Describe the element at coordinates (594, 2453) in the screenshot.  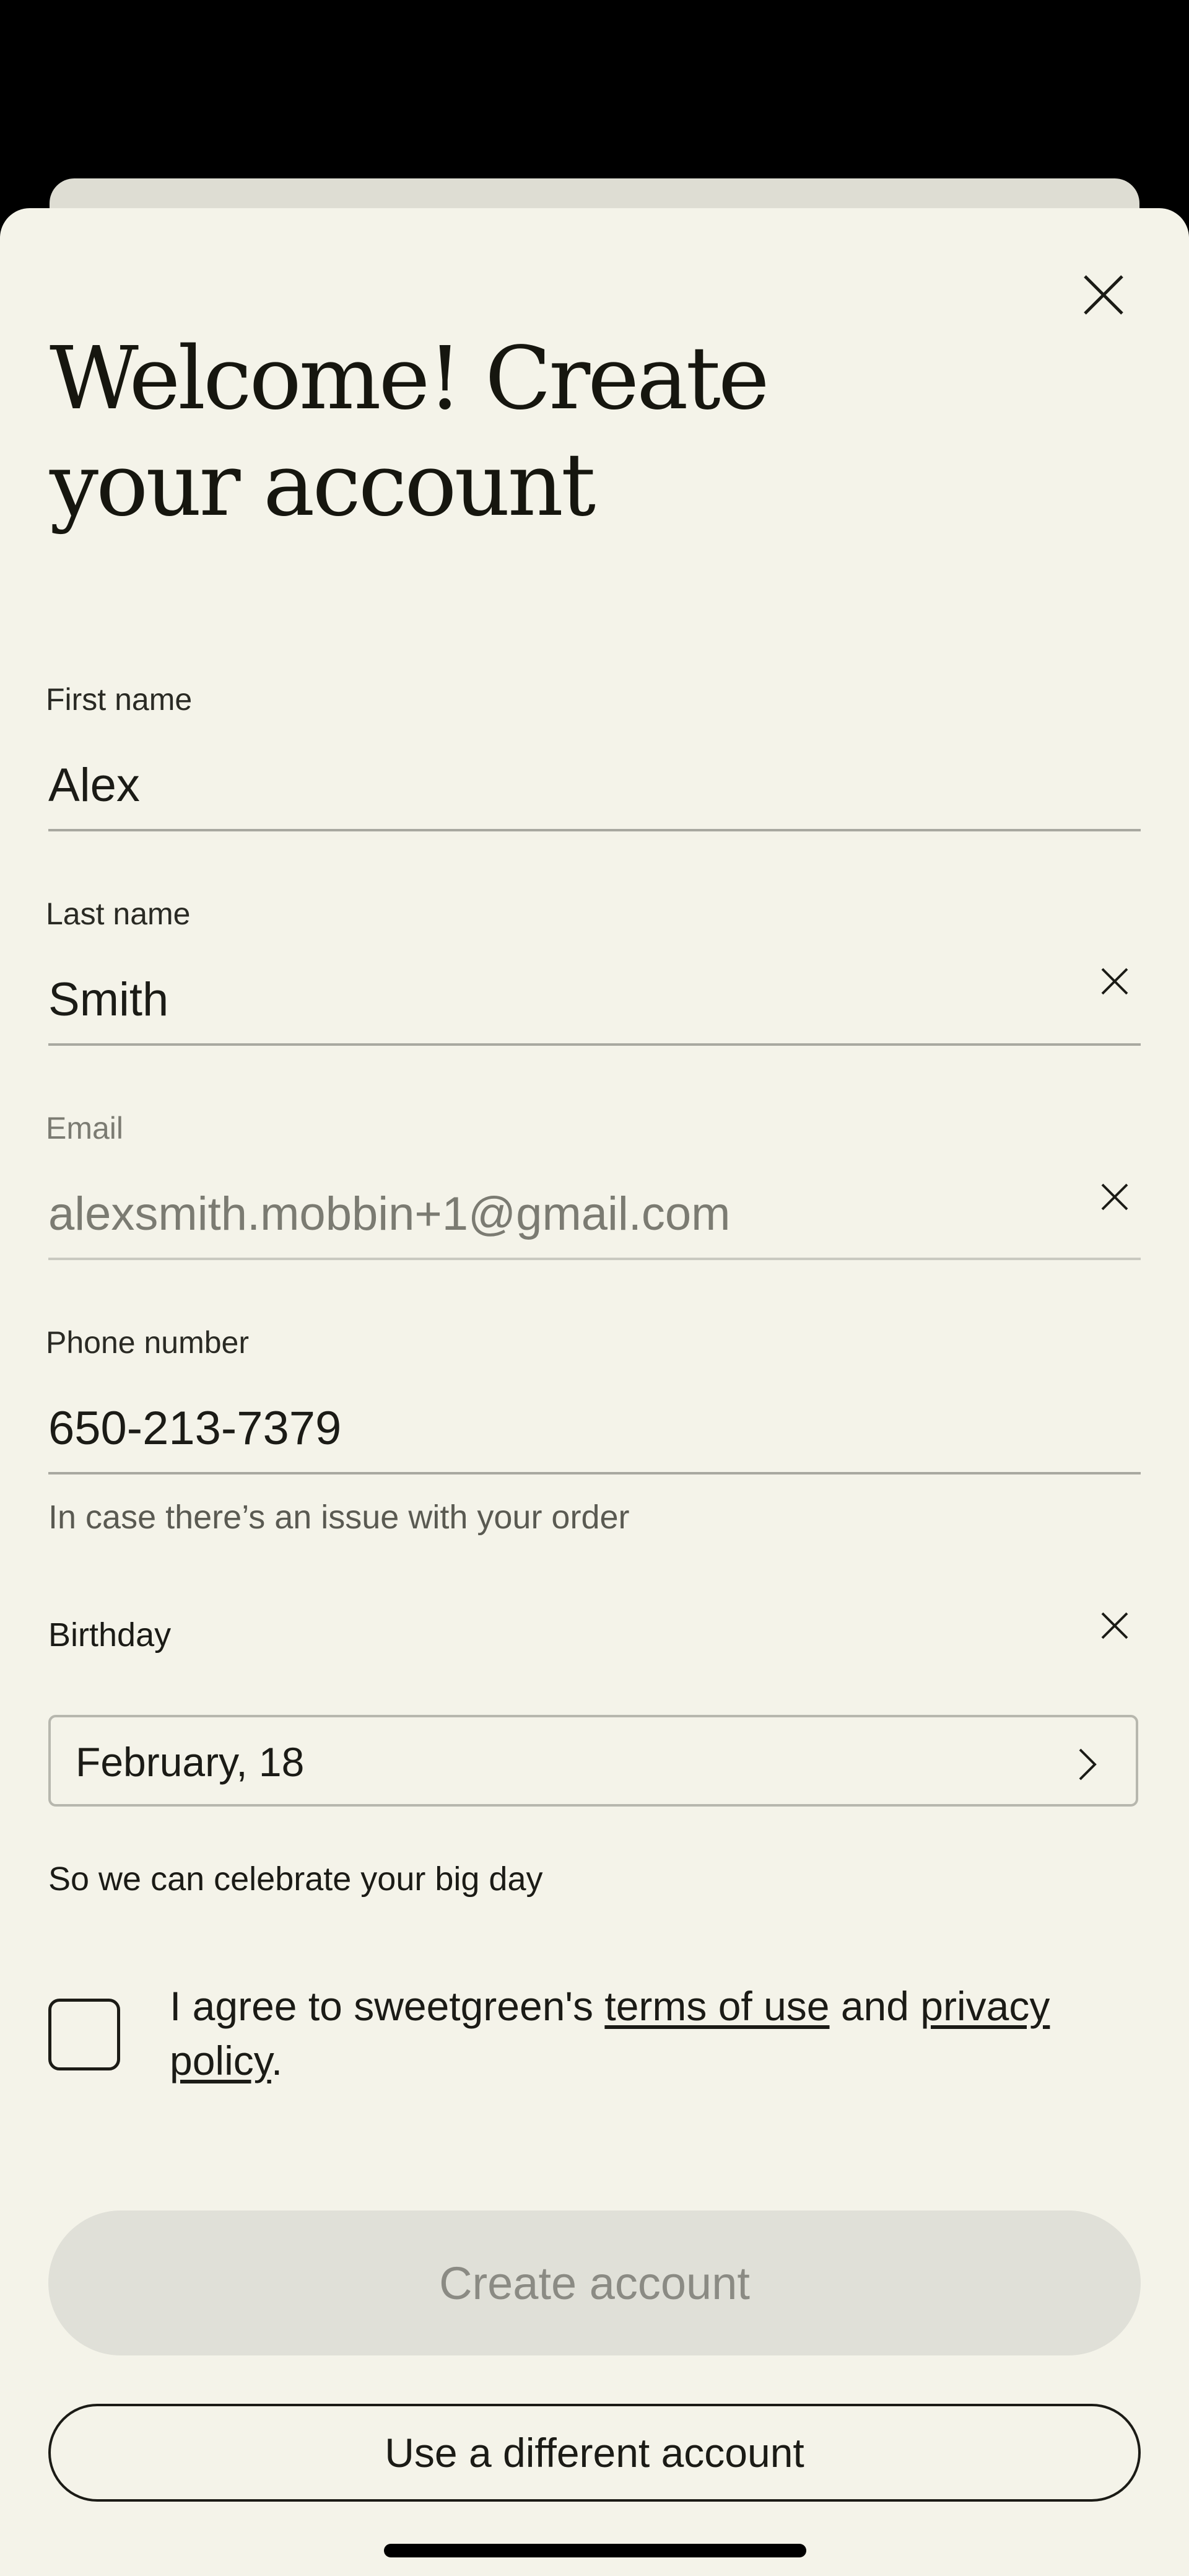
I see `use-different-account-button: Use a different account` at that location.